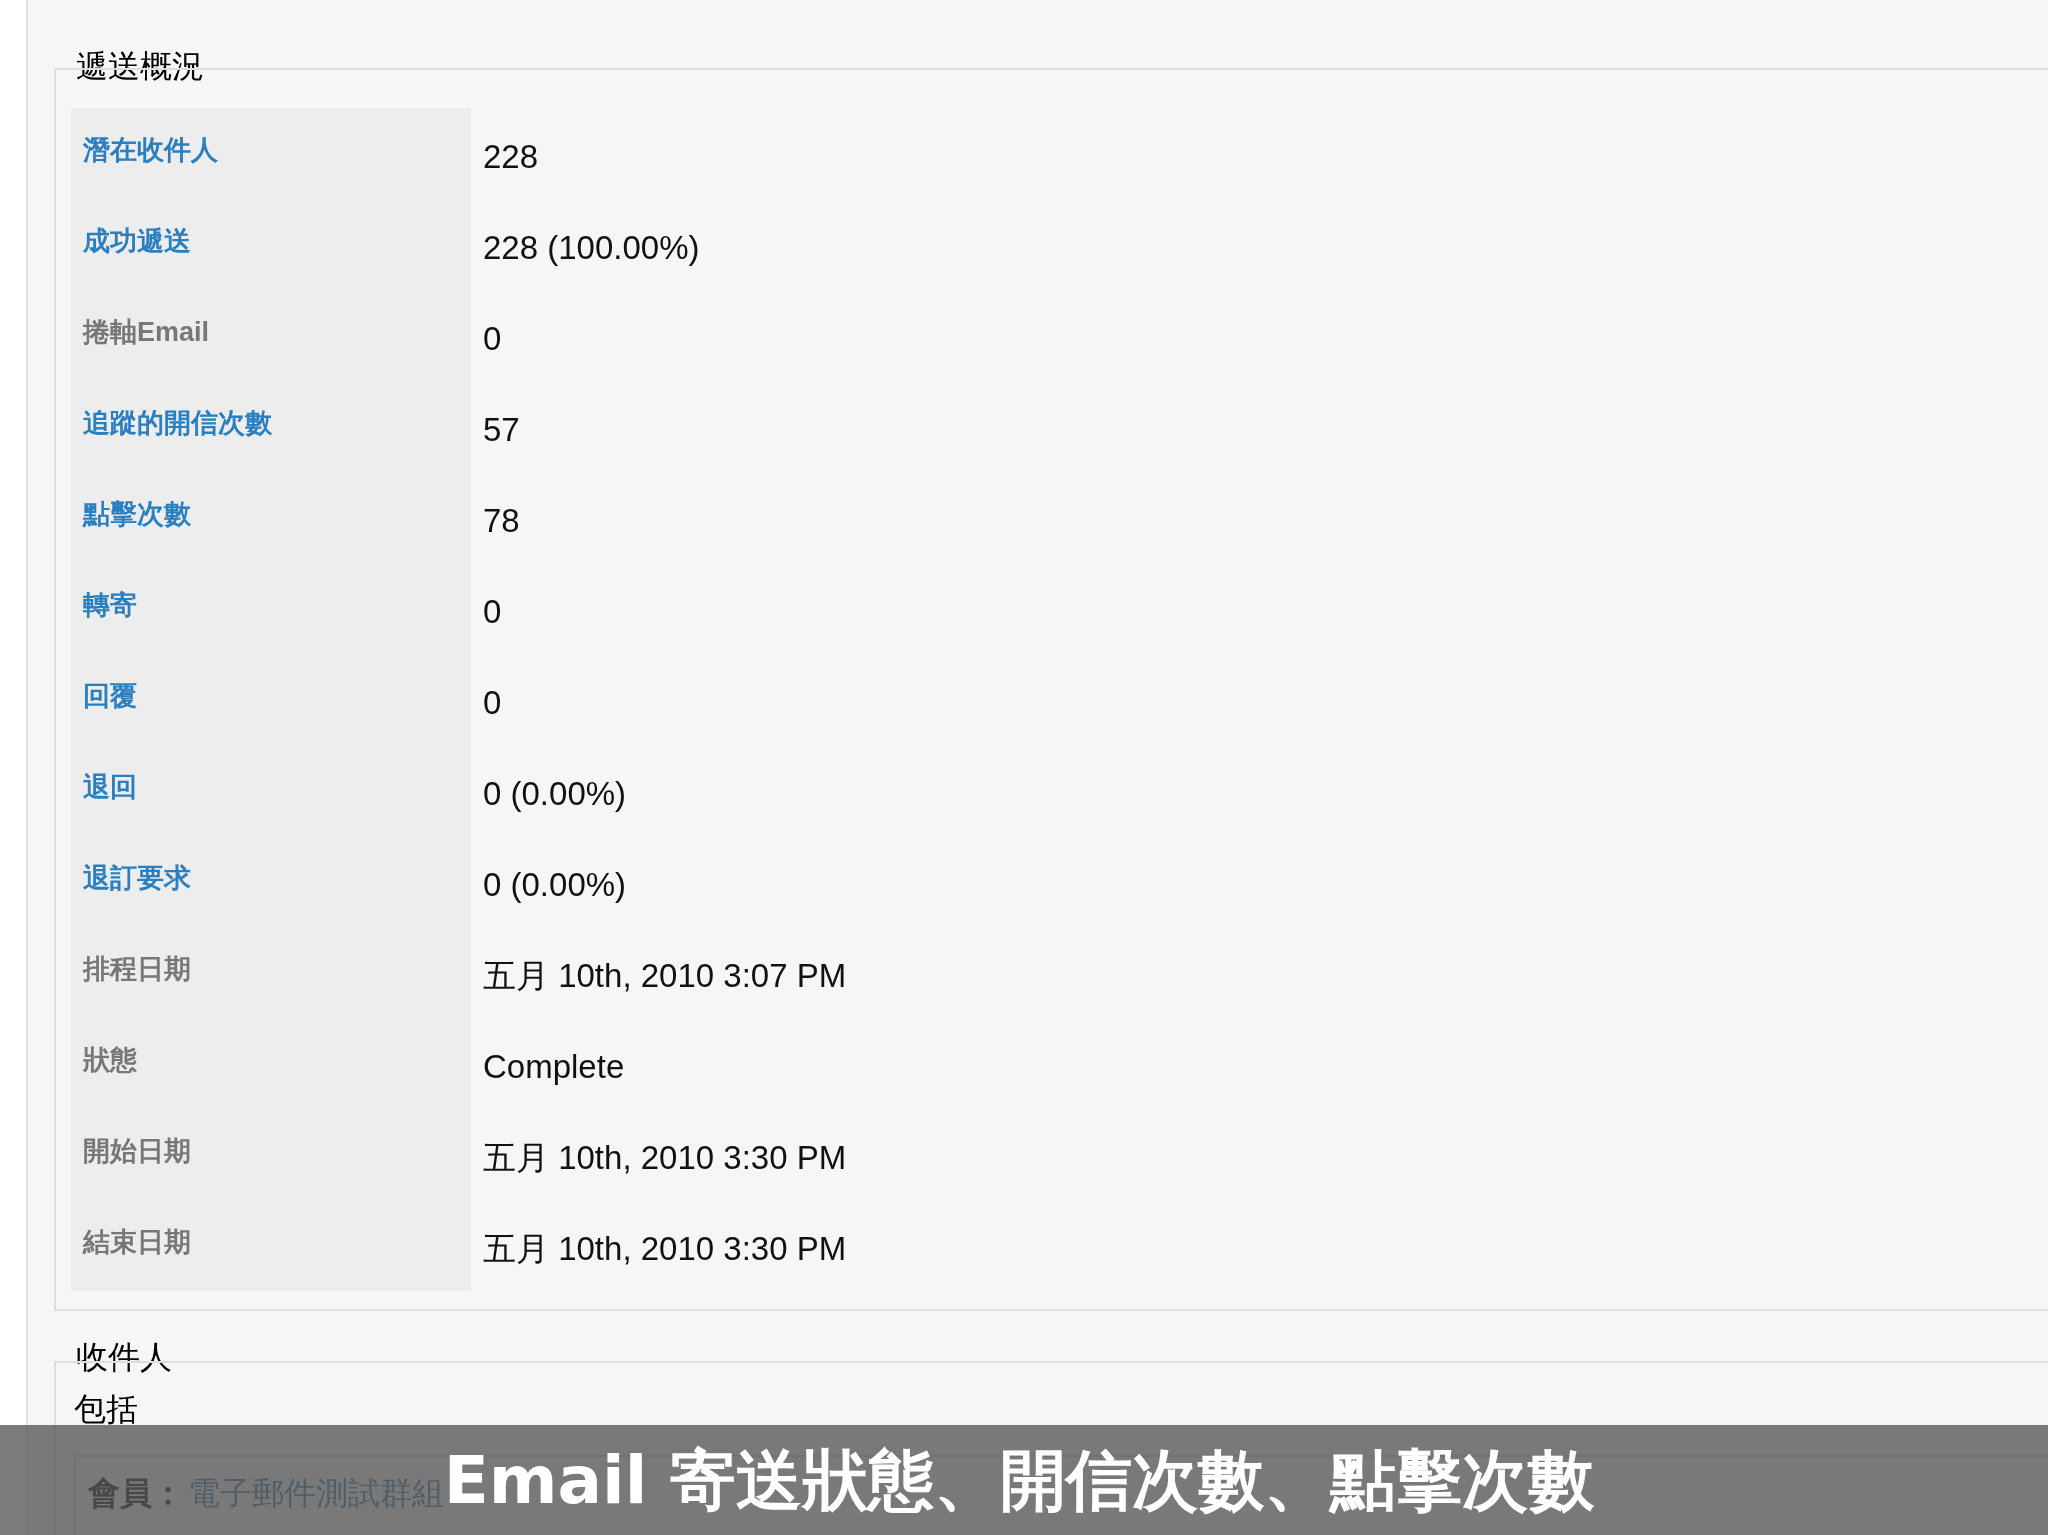 This screenshot has height=1535, width=2048. What do you see at coordinates (177, 423) in the screenshot?
I see `stat-link: 追蹤的開信次數` at bounding box center [177, 423].